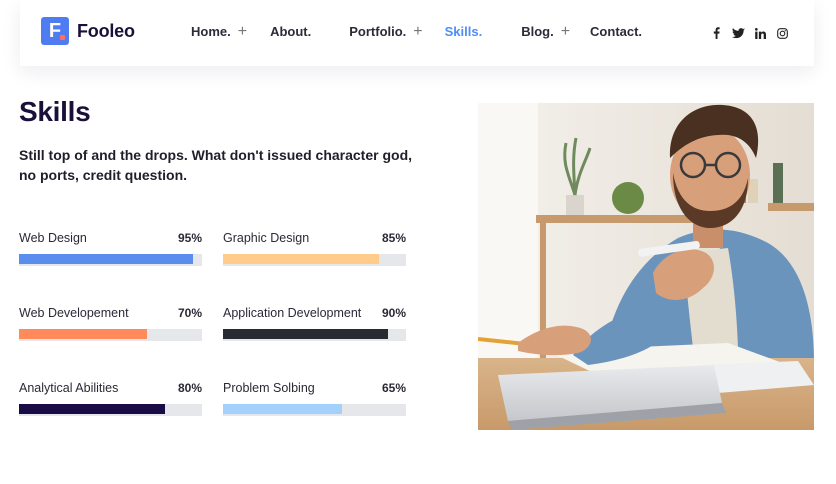  Describe the element at coordinates (110, 248) in the screenshot. I see `skill-item: Web Design 95%` at that location.